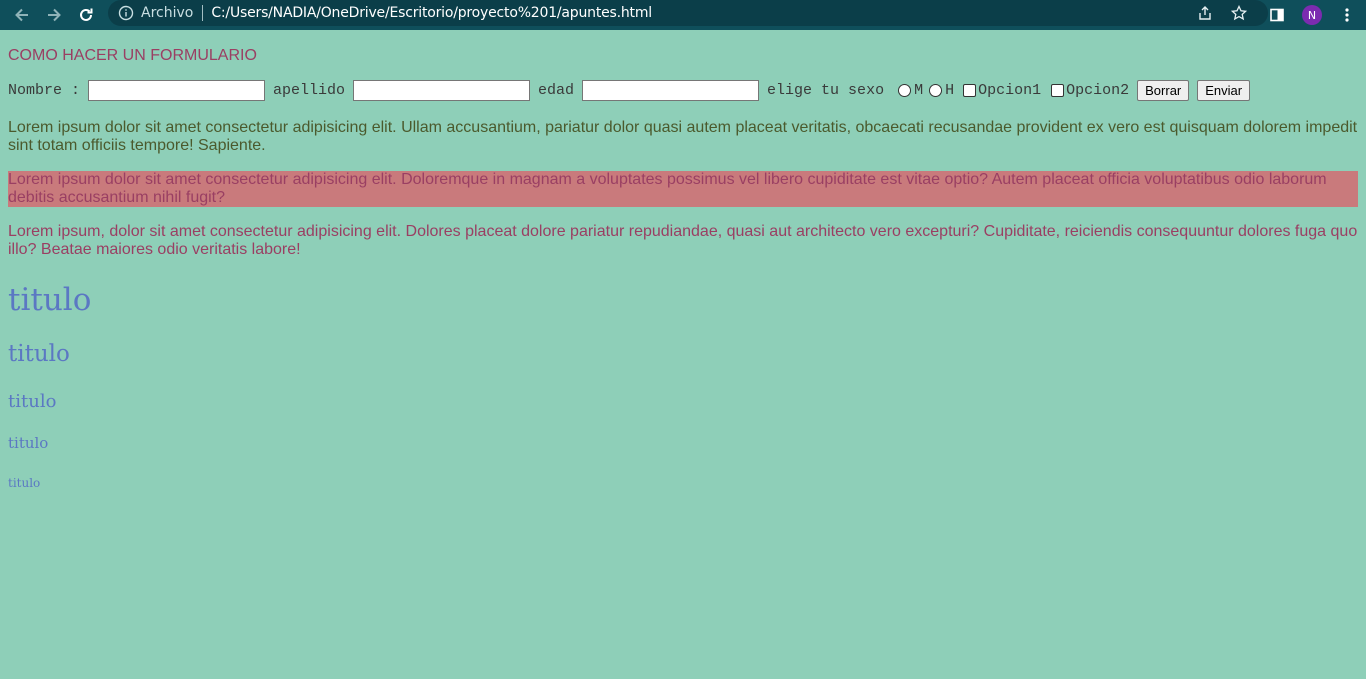 The image size is (1366, 679). What do you see at coordinates (167, 13) in the screenshot?
I see `file-scheme-label: Archivo` at bounding box center [167, 13].